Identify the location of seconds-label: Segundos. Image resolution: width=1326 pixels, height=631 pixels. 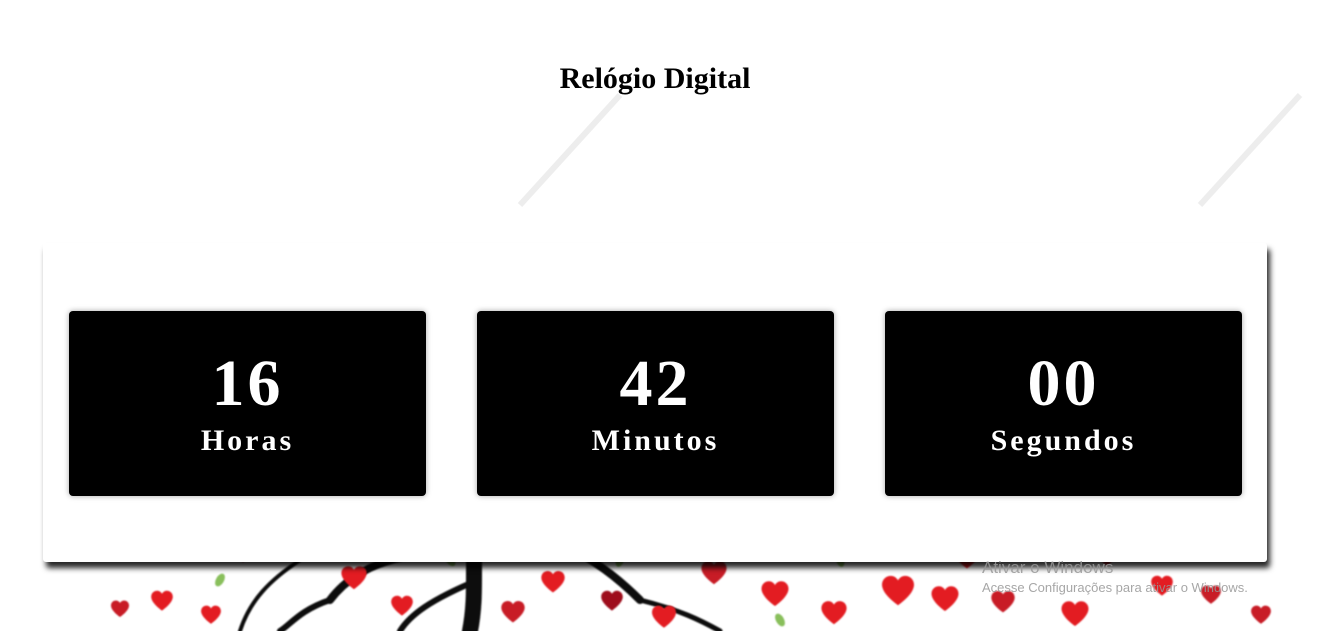
(1063, 440).